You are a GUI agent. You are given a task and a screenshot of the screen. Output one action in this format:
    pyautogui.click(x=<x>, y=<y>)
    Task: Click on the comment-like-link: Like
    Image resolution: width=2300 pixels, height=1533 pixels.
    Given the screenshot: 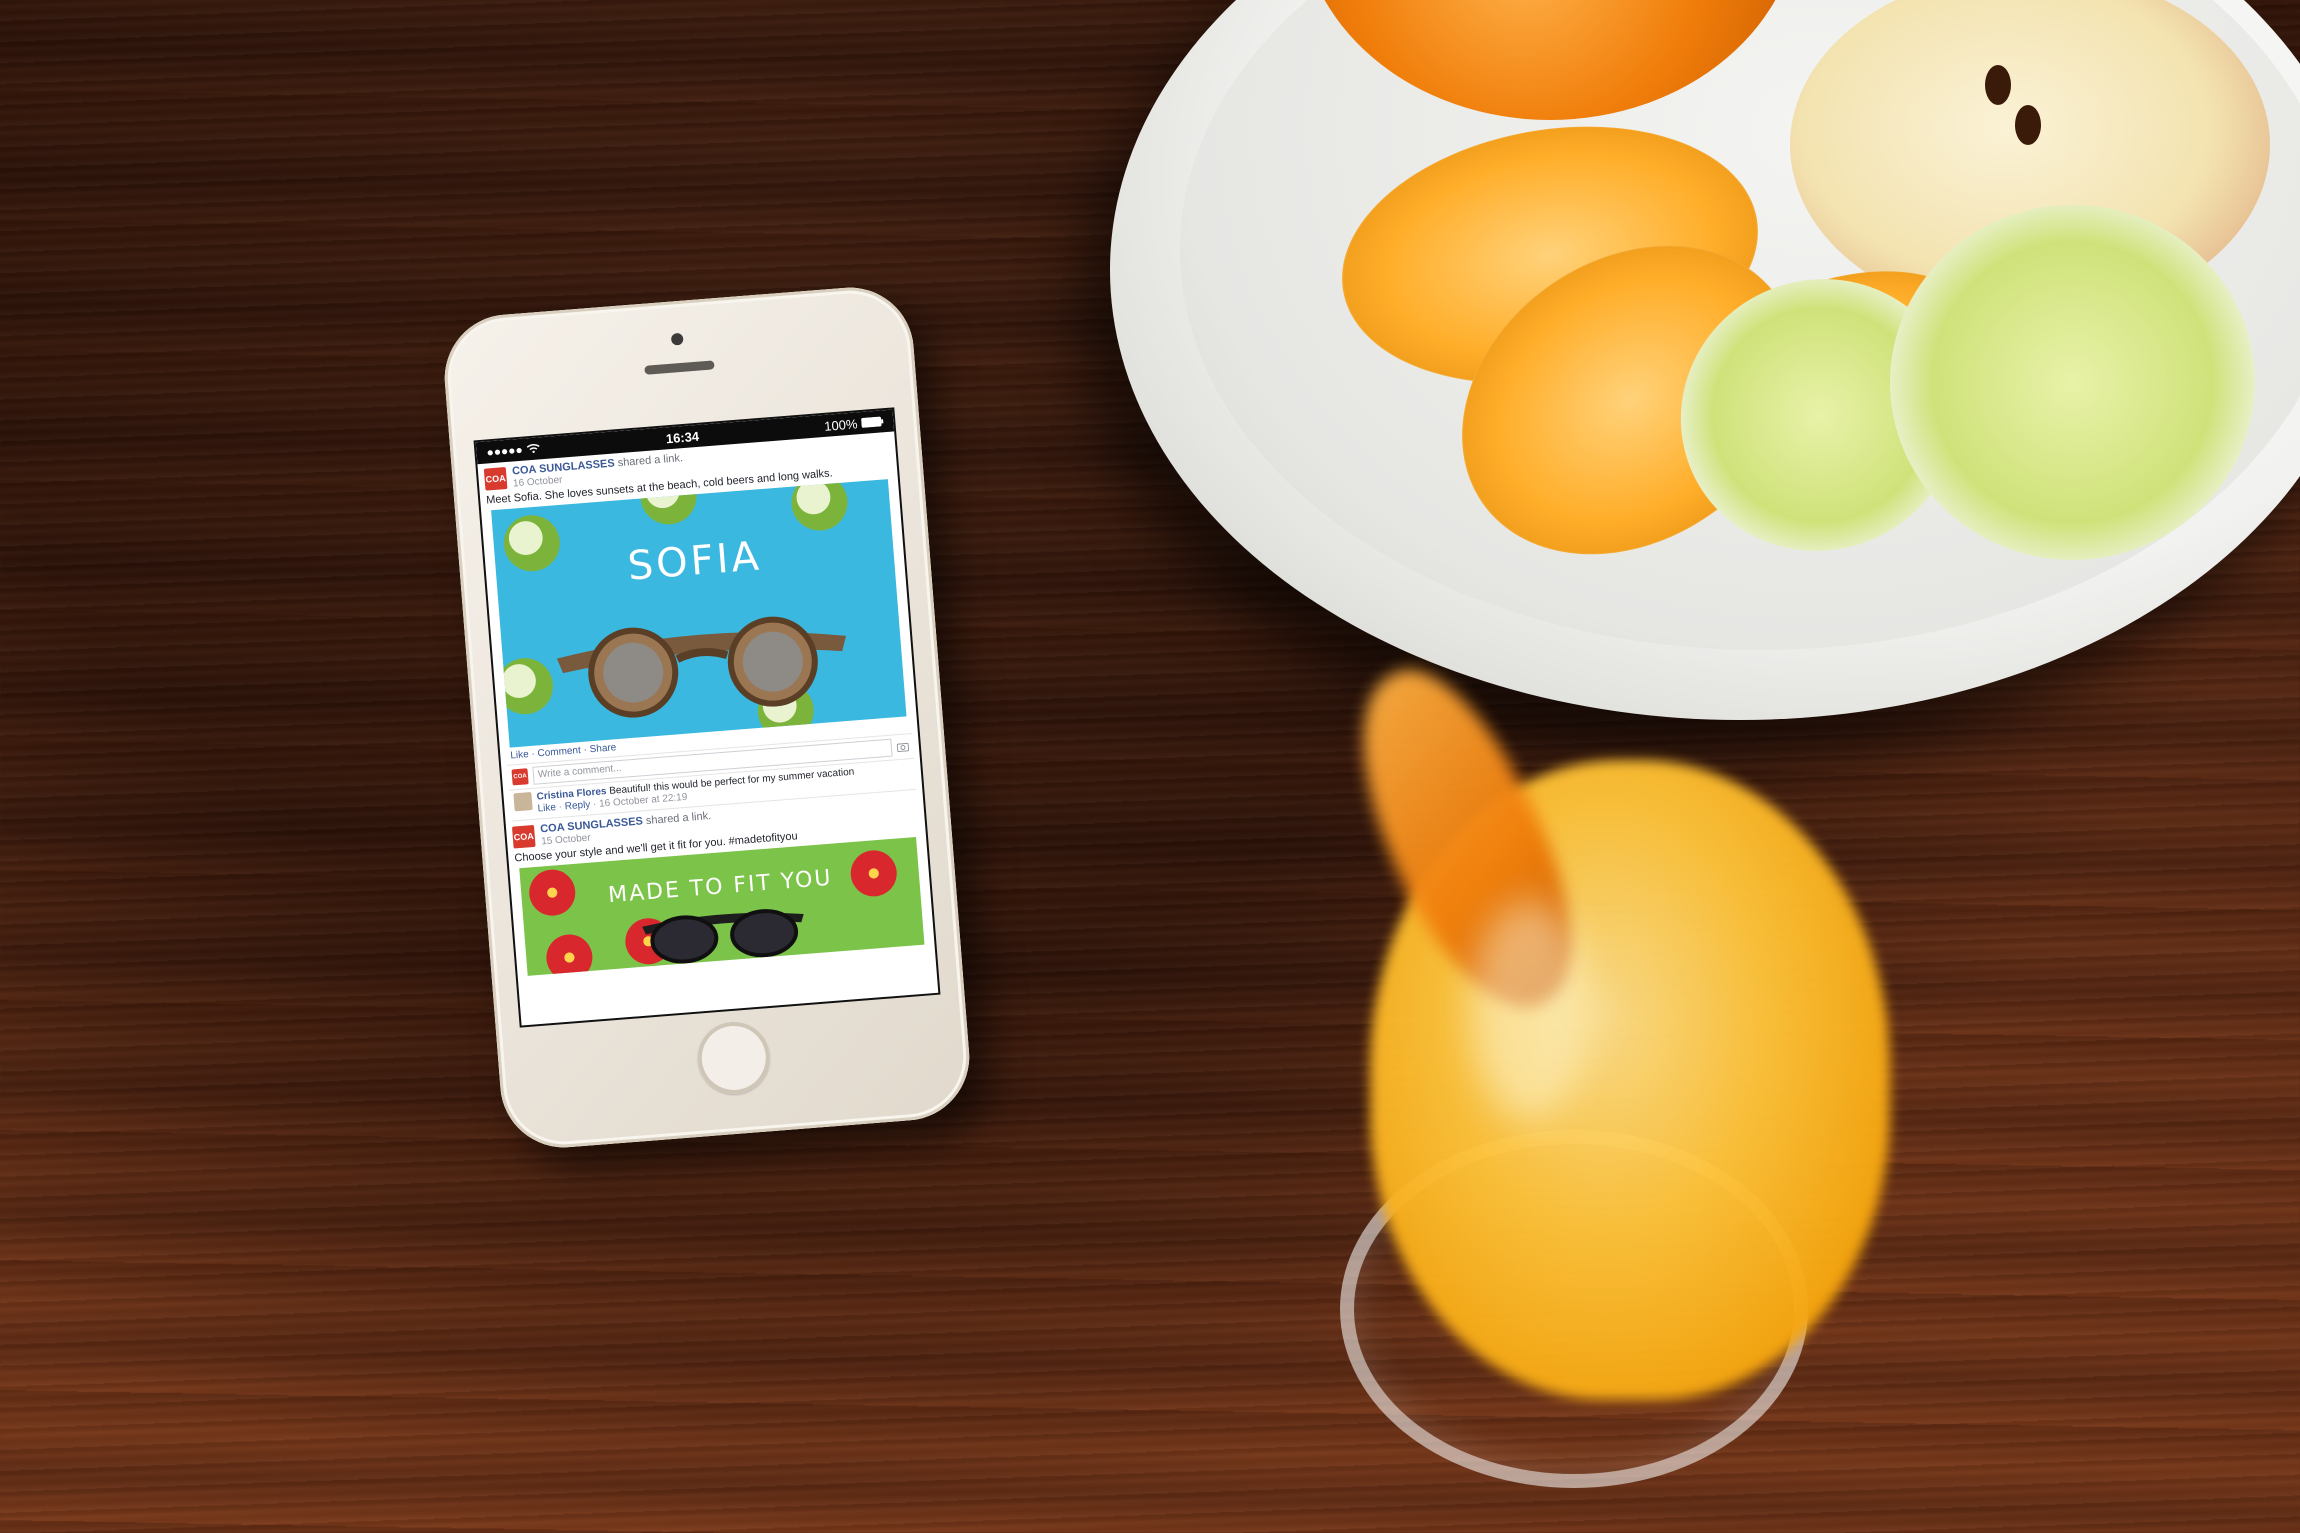 What is the action you would take?
    pyautogui.click(x=546, y=808)
    